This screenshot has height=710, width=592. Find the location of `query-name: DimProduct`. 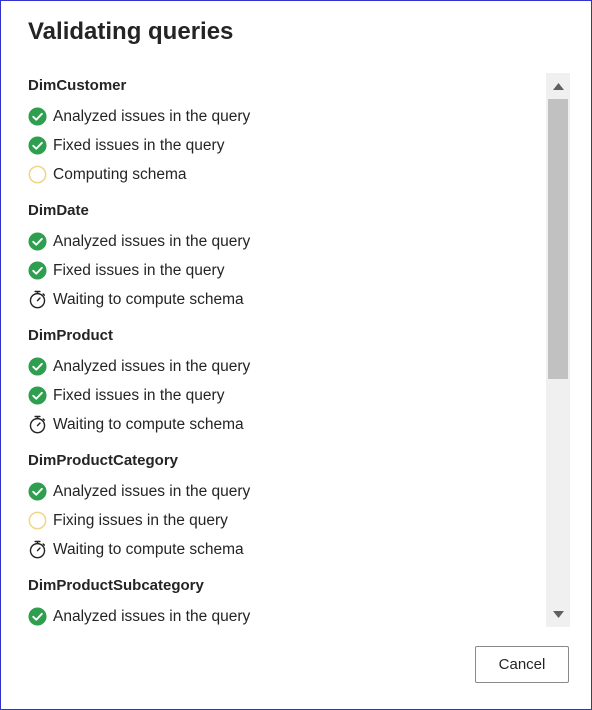

query-name: DimProduct is located at coordinates (71, 335).